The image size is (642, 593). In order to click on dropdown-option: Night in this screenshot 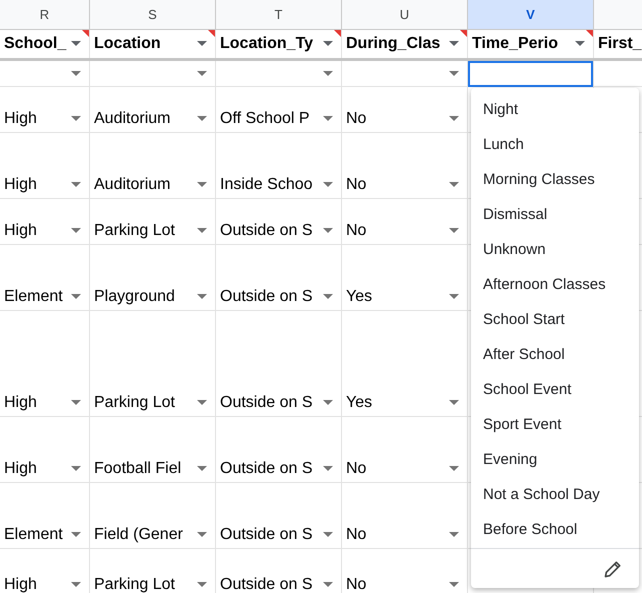, I will do `click(555, 110)`.